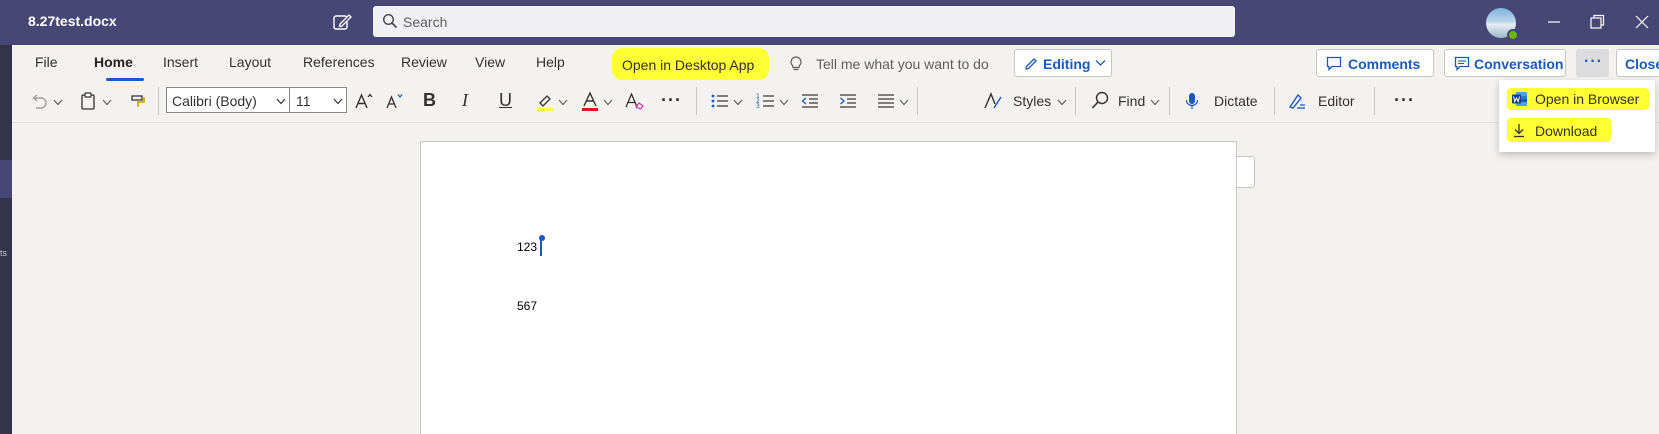  Describe the element at coordinates (1519, 64) in the screenshot. I see `conversation-label: Conversation` at that location.